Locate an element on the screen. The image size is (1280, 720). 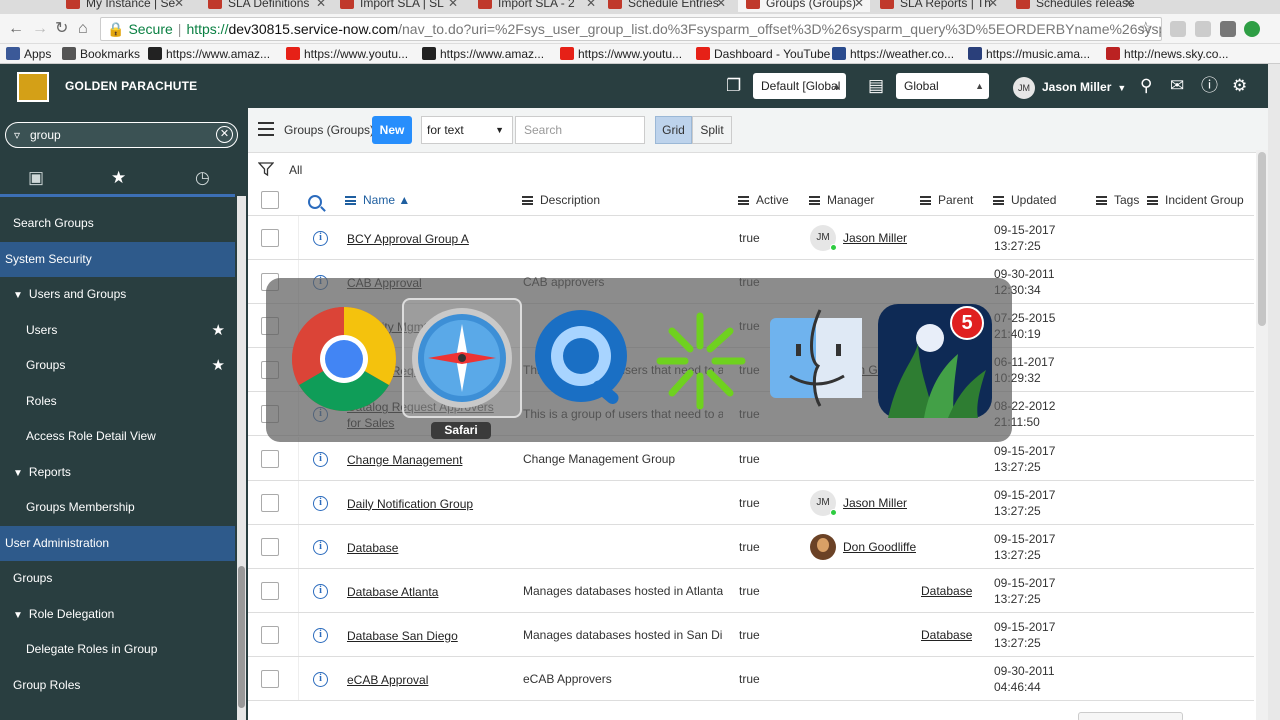
new-button: New is located at coordinates (392, 130).